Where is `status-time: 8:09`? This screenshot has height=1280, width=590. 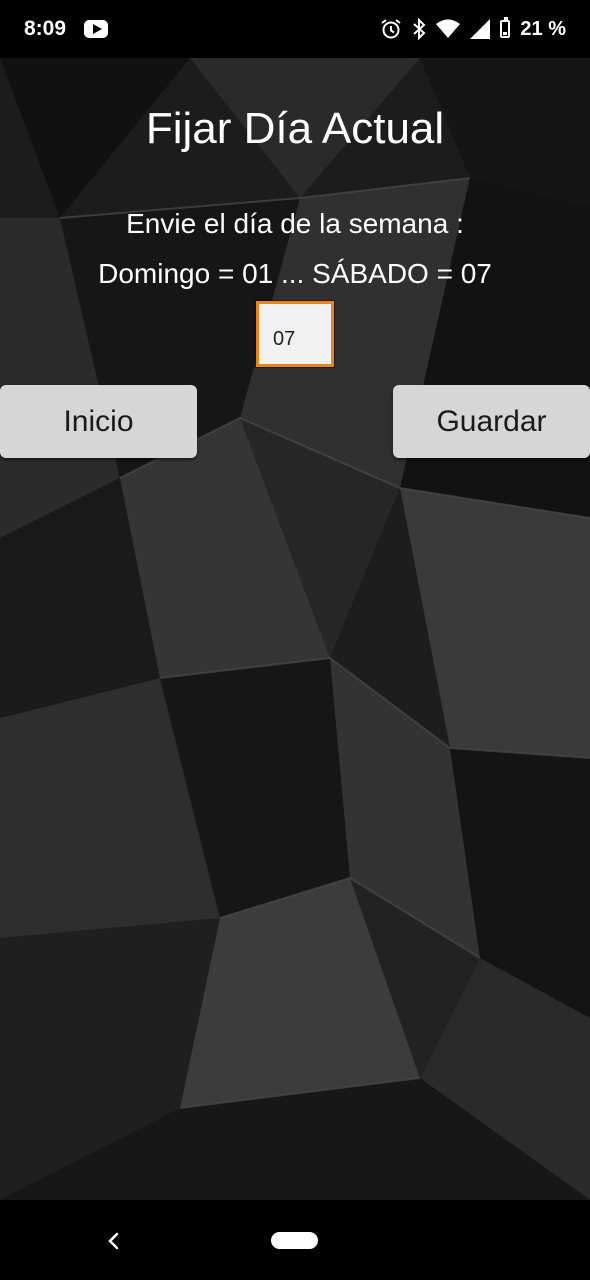 status-time: 8:09 is located at coordinates (45, 28).